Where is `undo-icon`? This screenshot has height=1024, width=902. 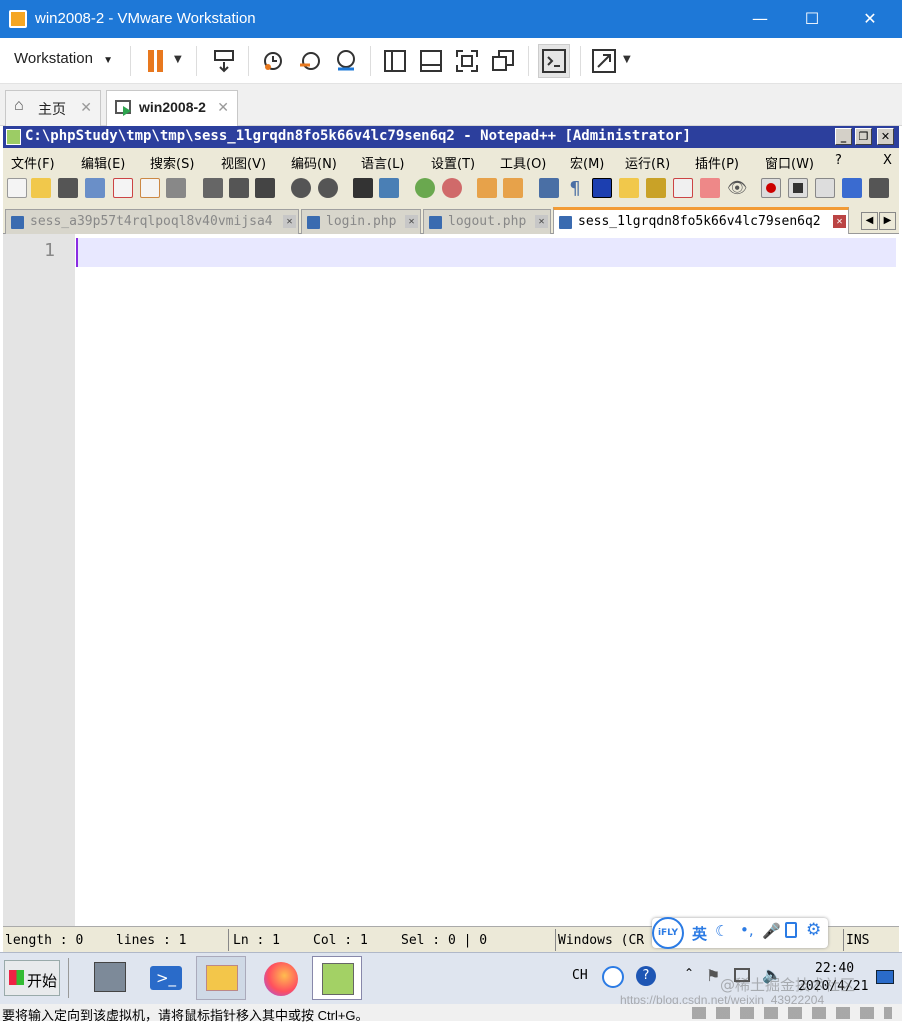
undo-icon is located at coordinates (301, 188).